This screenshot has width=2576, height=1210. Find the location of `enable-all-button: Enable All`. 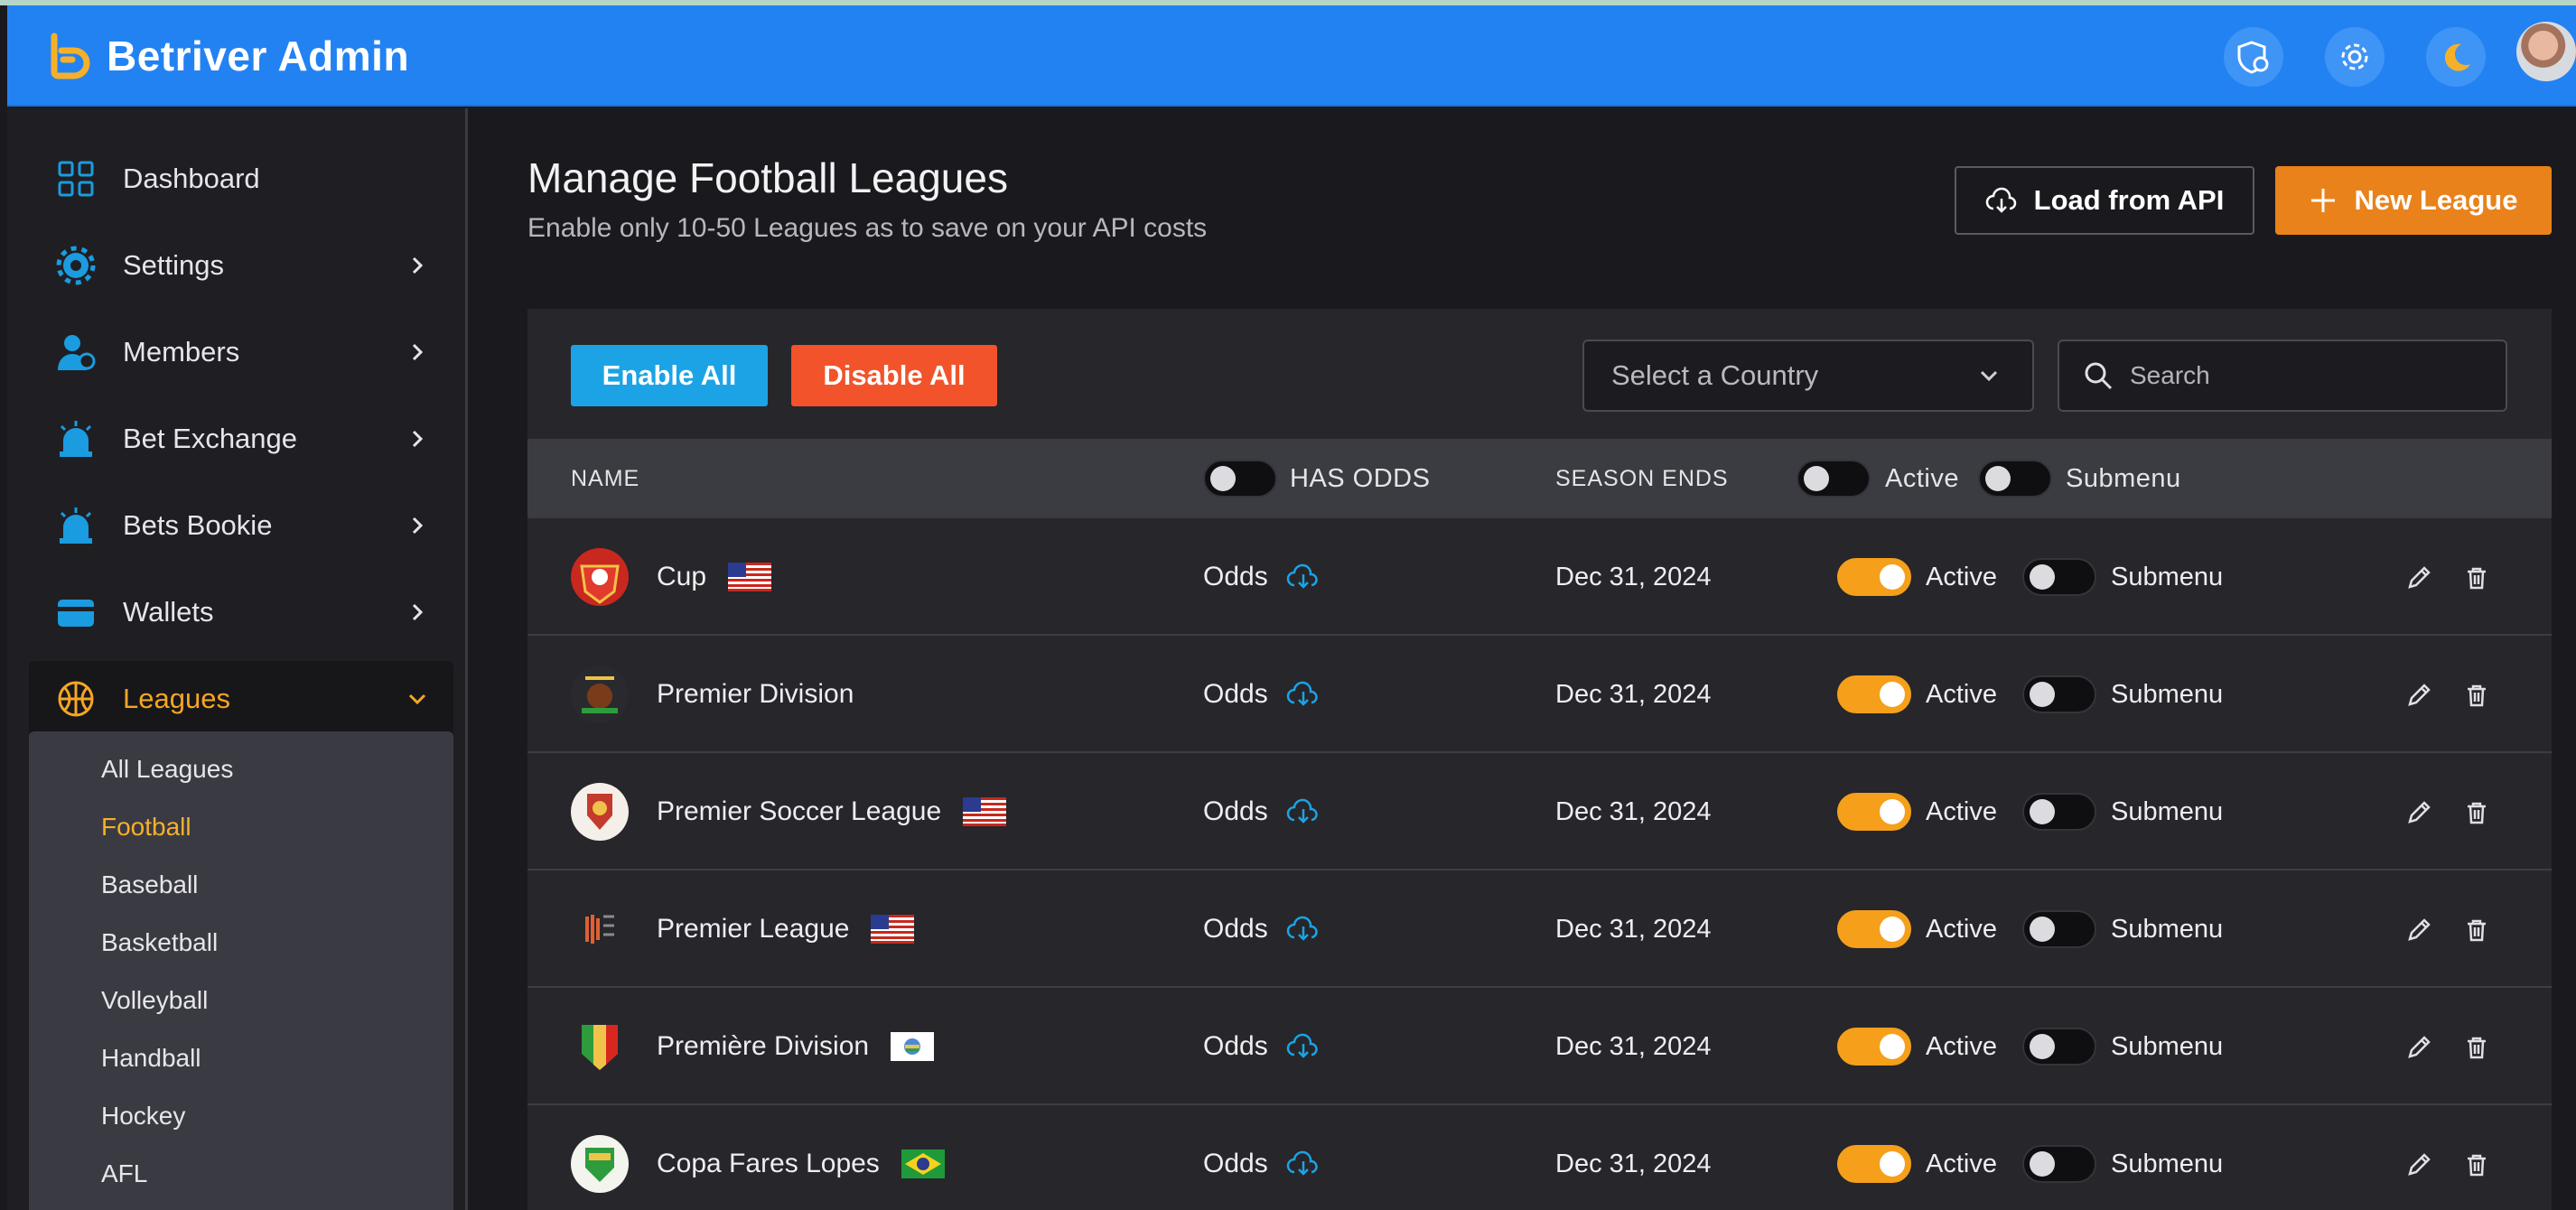

enable-all-button: Enable All is located at coordinates (669, 376).